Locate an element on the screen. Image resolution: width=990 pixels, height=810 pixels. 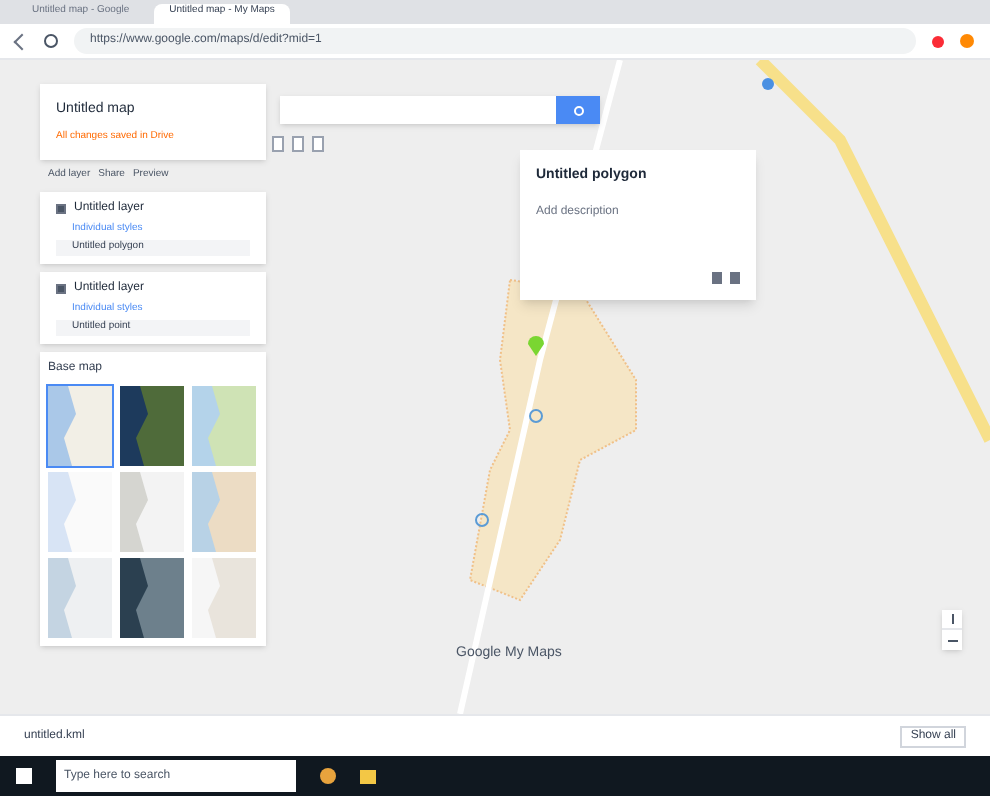
search-button is located at coordinates (578, 110).